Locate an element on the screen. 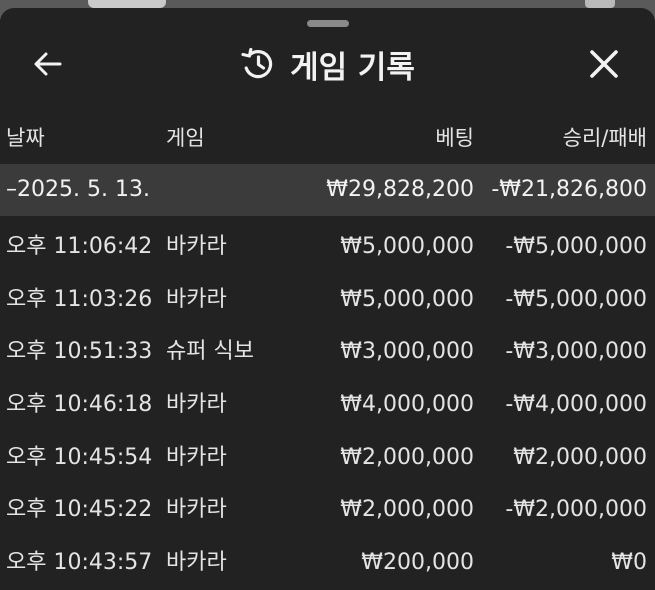  history-icon is located at coordinates (258, 64).